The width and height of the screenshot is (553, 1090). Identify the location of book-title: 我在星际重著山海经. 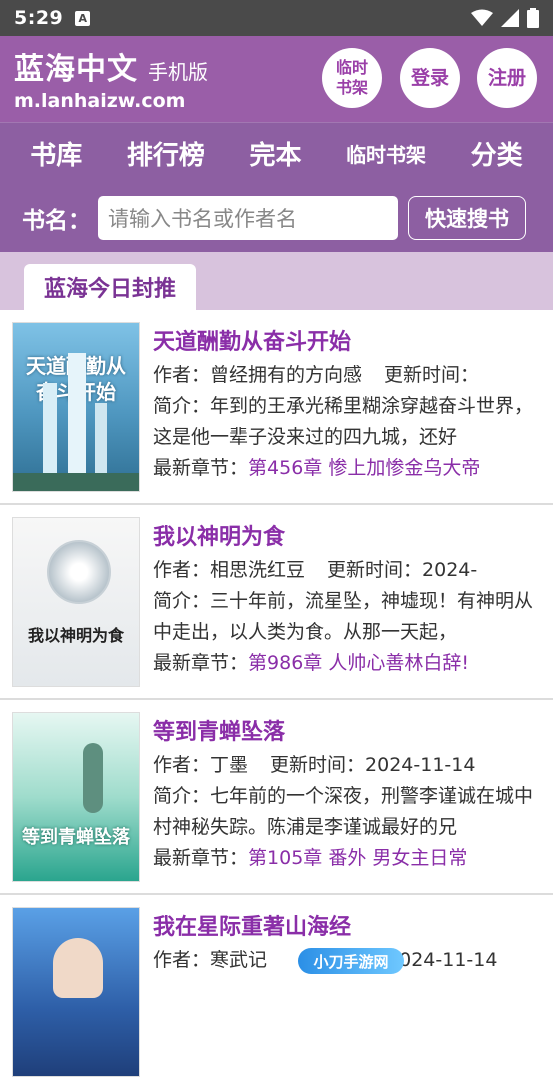
(349, 928).